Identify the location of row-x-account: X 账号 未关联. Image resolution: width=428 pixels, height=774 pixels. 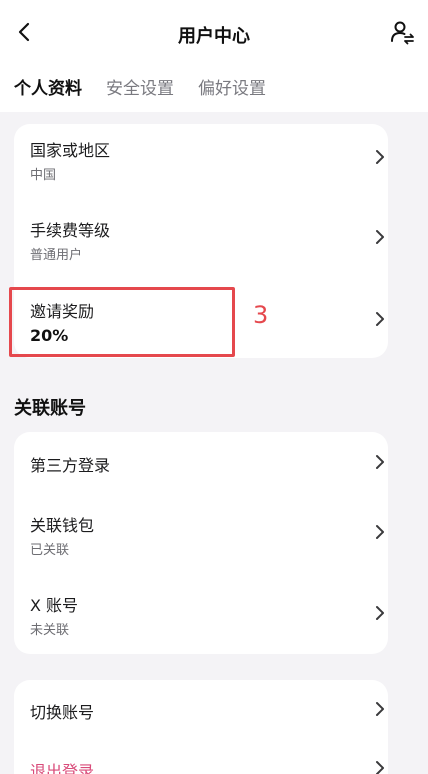
(201, 617).